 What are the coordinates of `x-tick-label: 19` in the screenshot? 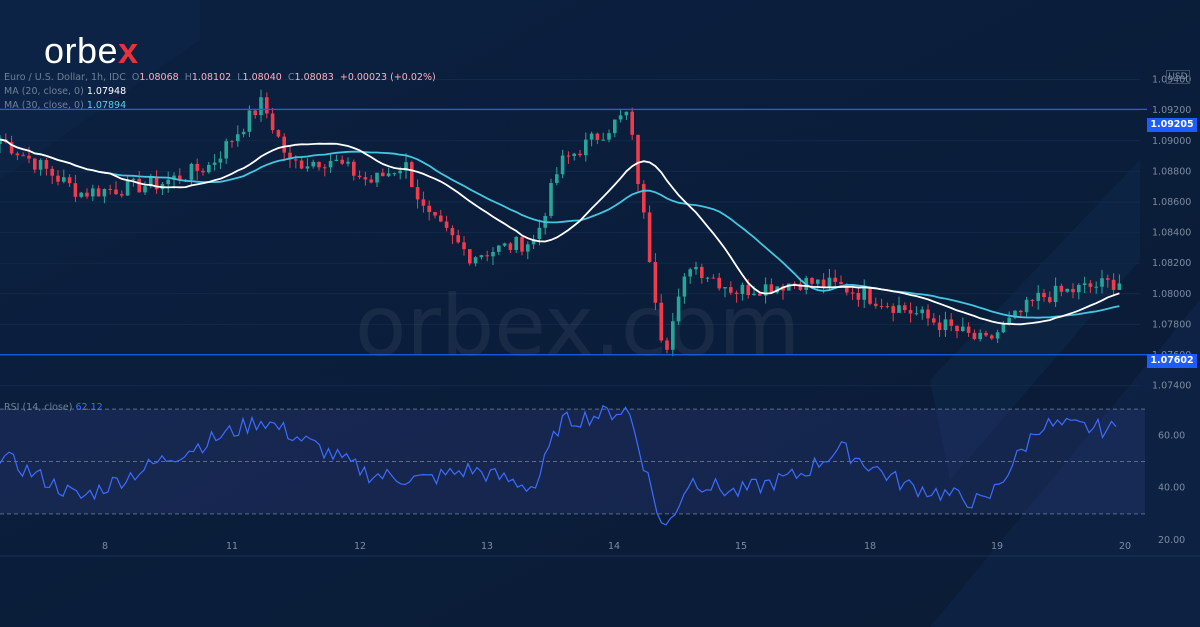 It's located at (997, 546).